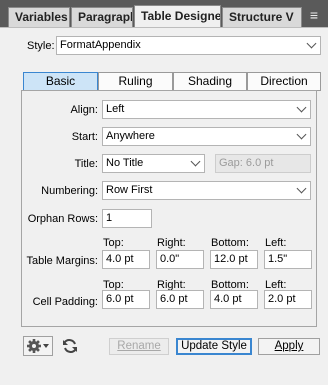  Describe the element at coordinates (234, 259) in the screenshot. I see `margin-bottom-input: 12.0 pt` at that location.